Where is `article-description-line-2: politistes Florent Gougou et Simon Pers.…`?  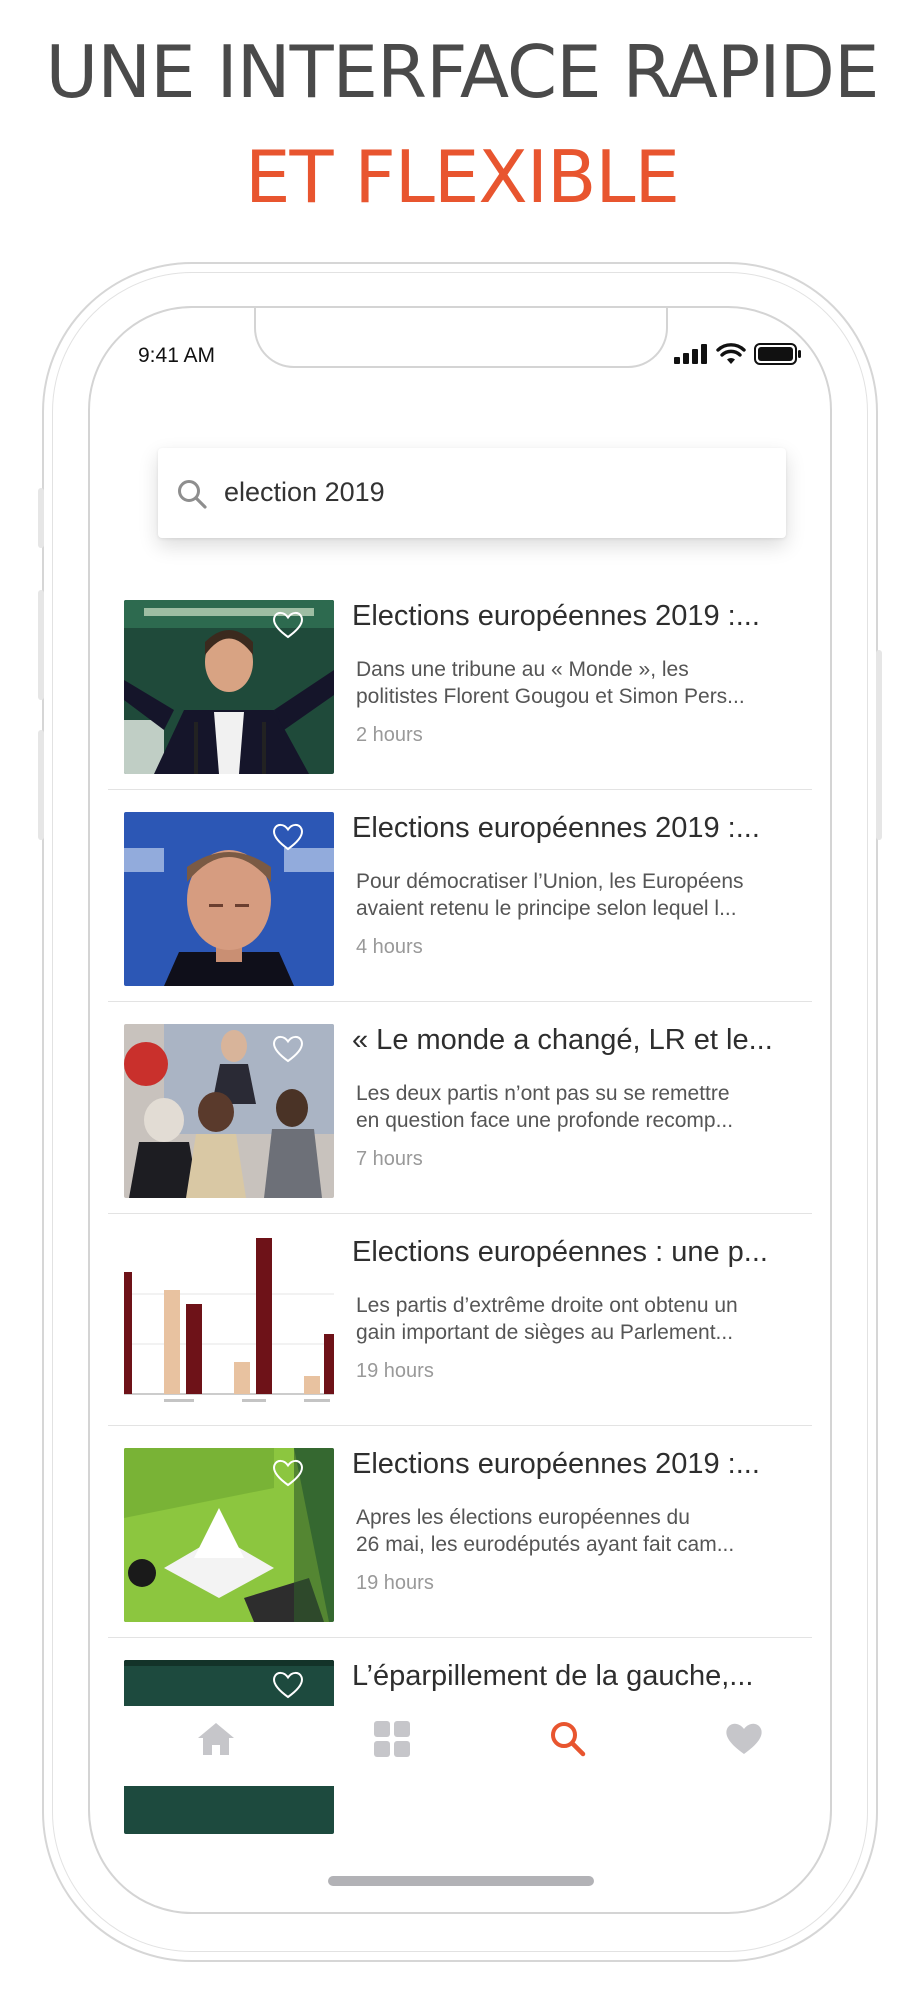
article-description-line-2: politistes Florent Gougou et Simon Pers.… is located at coordinates (550, 696).